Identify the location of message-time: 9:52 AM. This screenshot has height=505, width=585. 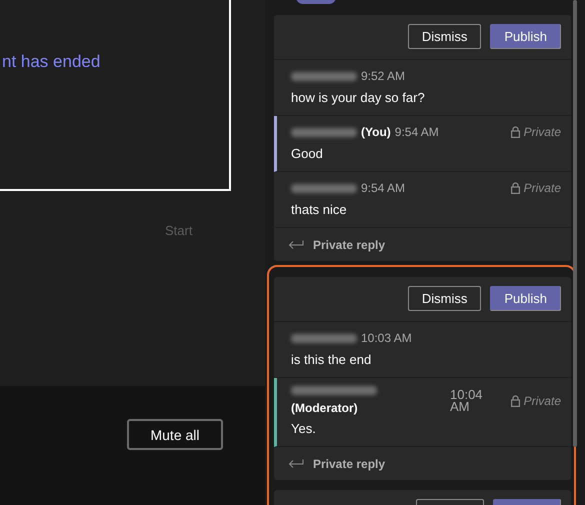
(383, 76).